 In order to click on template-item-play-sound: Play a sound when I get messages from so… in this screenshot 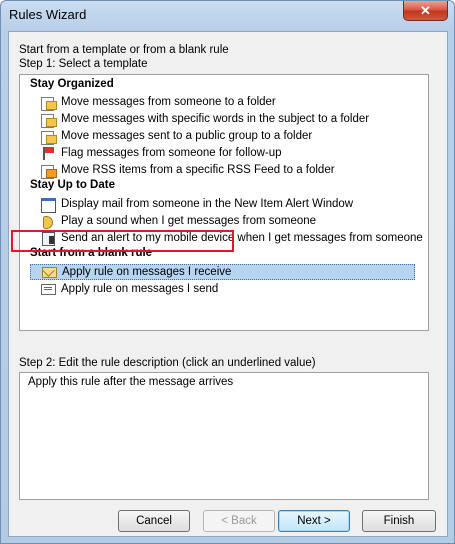, I will do `click(221, 221)`.